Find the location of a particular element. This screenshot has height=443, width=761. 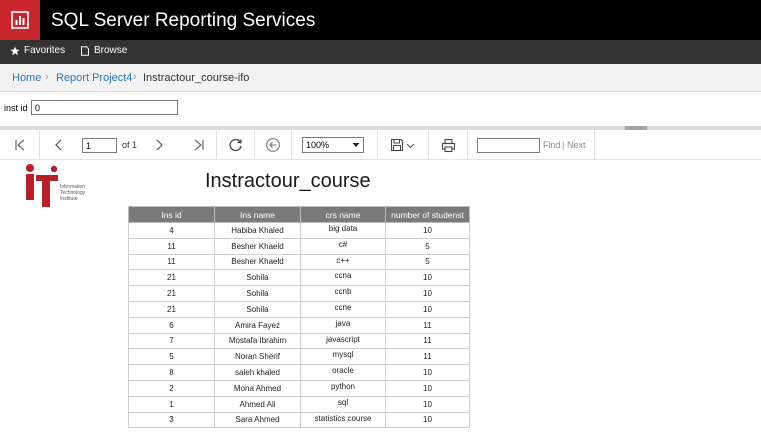

table-row: 2 Mona Ahmed python 10 is located at coordinates (299, 388).